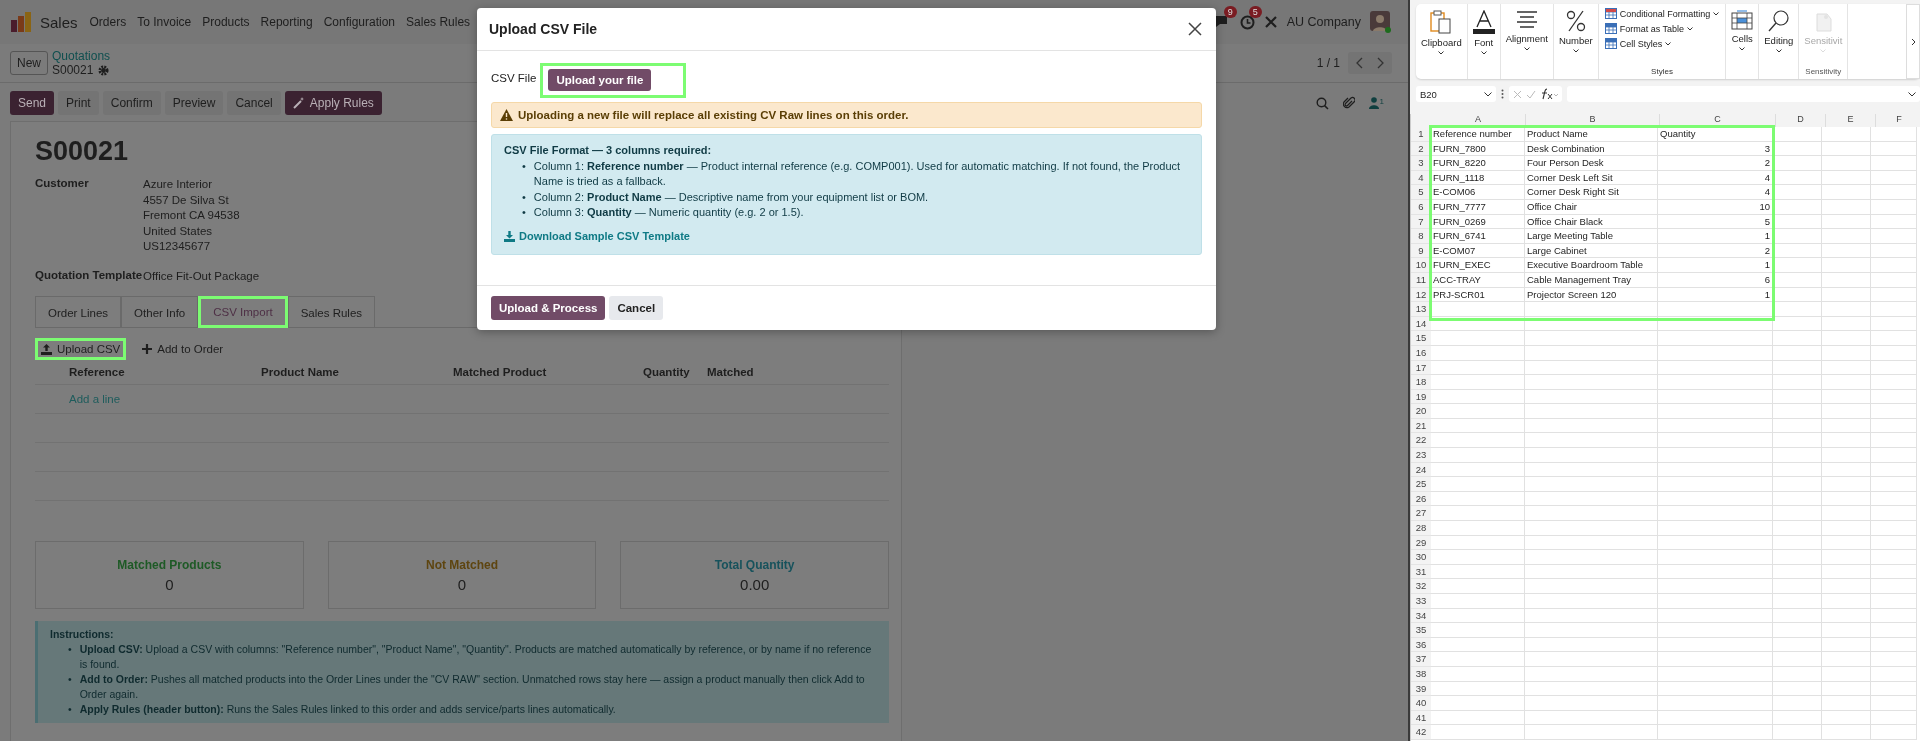  I want to click on spreadsheet-cell: 5, so click(1715, 222).